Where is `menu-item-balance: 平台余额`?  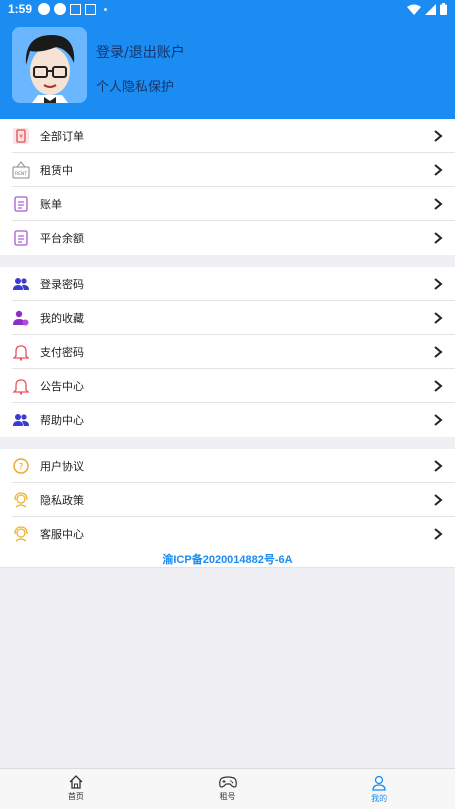
menu-item-balance: 平台余额 is located at coordinates (233, 238).